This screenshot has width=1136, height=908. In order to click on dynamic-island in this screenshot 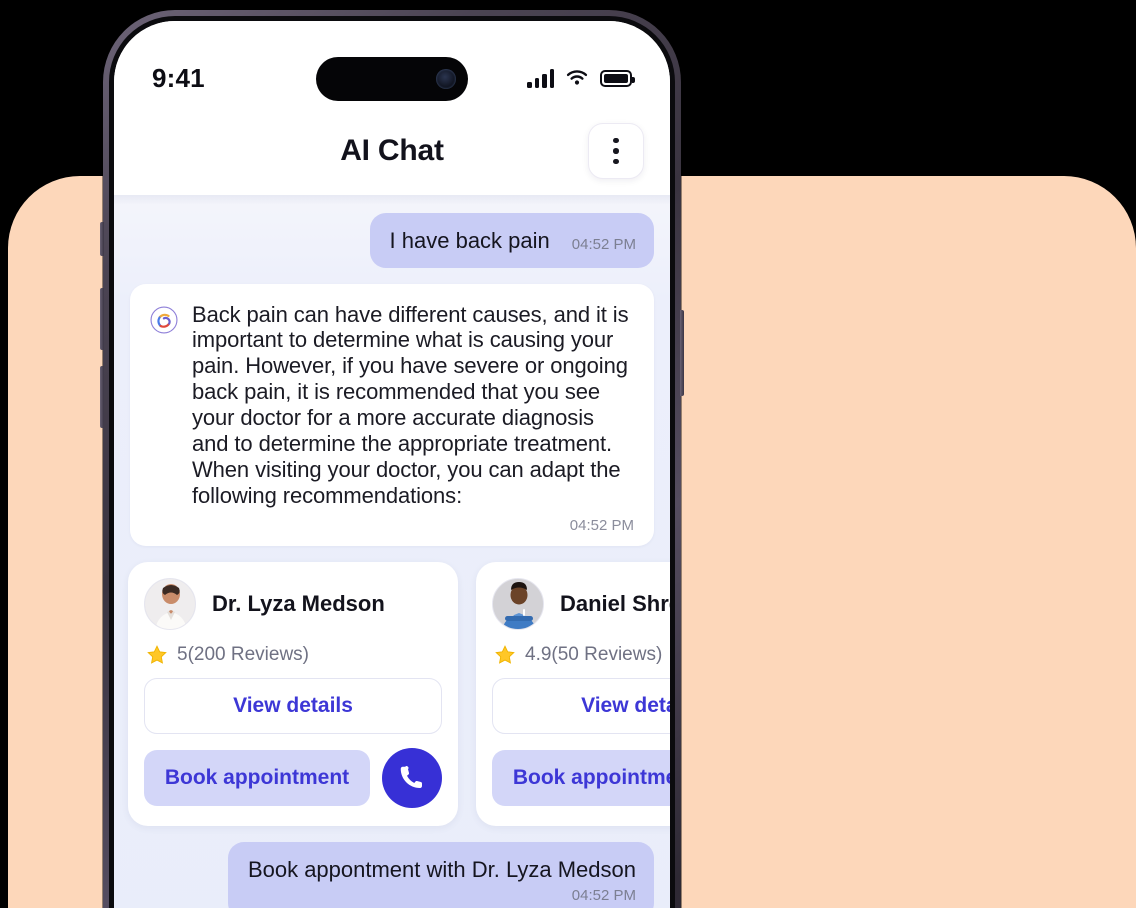, I will do `click(392, 79)`.